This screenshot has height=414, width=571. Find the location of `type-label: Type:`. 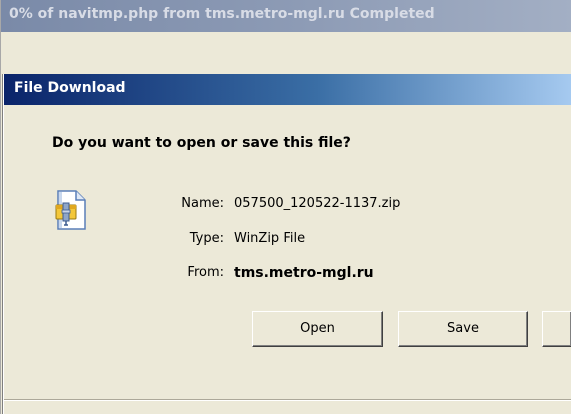

type-label: Type: is located at coordinates (206, 238).